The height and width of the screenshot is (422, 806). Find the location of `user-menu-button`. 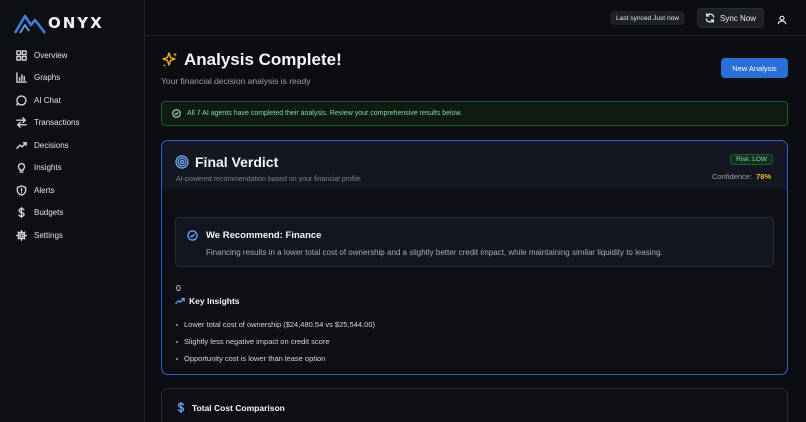

user-menu-button is located at coordinates (783, 18).